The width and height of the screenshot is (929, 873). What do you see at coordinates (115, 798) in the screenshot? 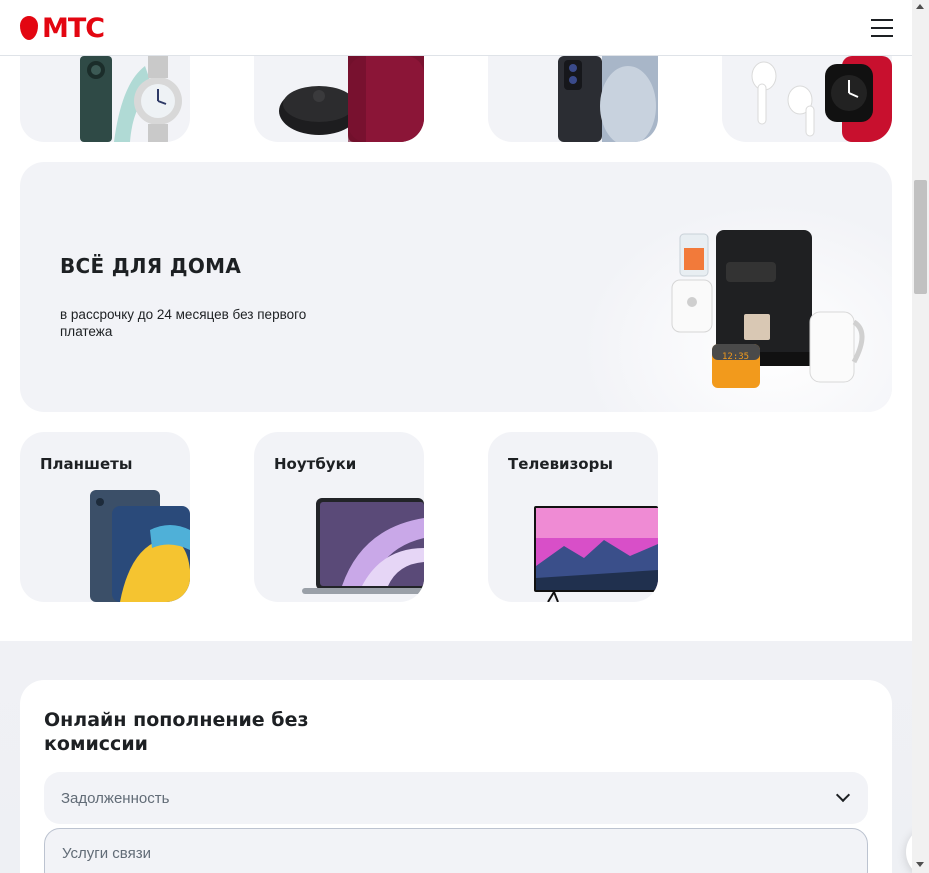
I see `payment-type-value: Задолженность` at bounding box center [115, 798].